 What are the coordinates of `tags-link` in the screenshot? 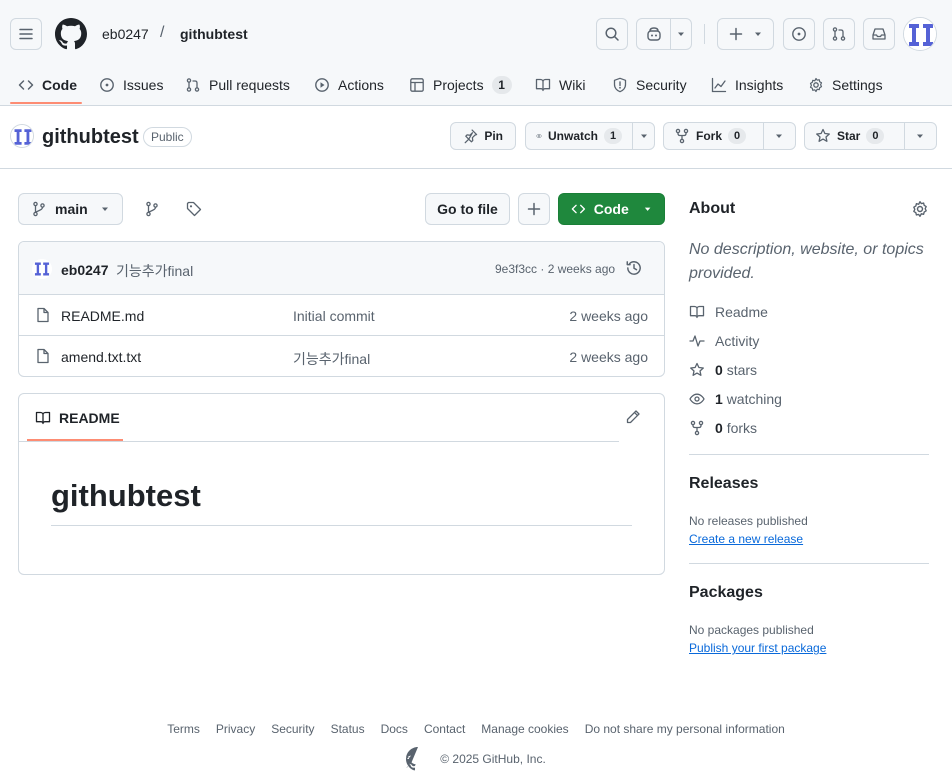 It's located at (194, 209).